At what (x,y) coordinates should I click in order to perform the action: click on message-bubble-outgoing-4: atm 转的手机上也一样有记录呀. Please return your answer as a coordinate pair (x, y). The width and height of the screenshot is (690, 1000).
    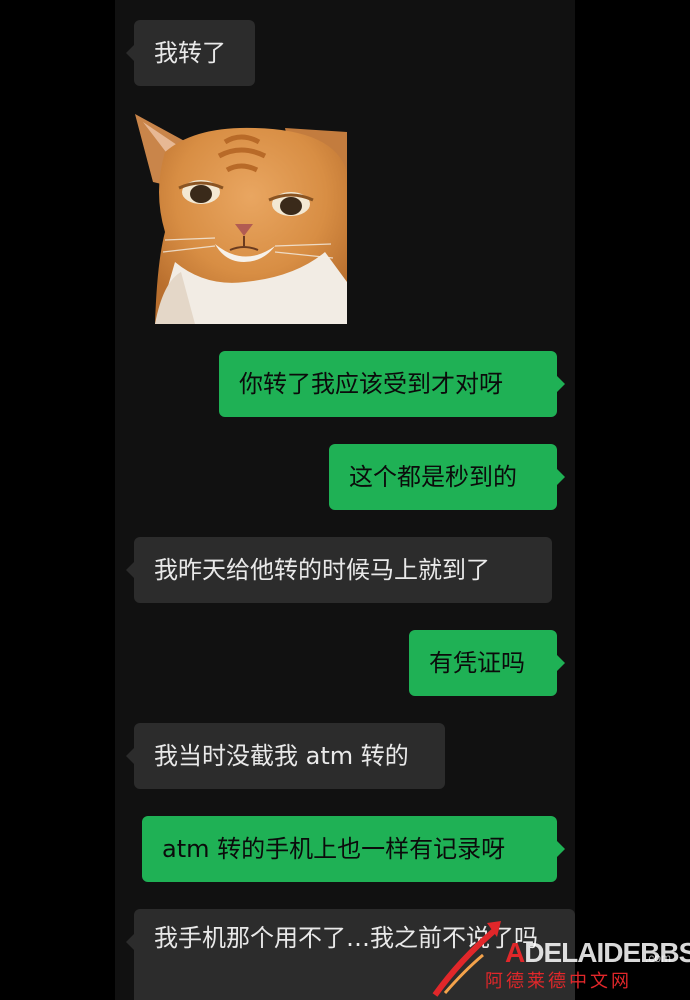
    Looking at the image, I should click on (353, 849).